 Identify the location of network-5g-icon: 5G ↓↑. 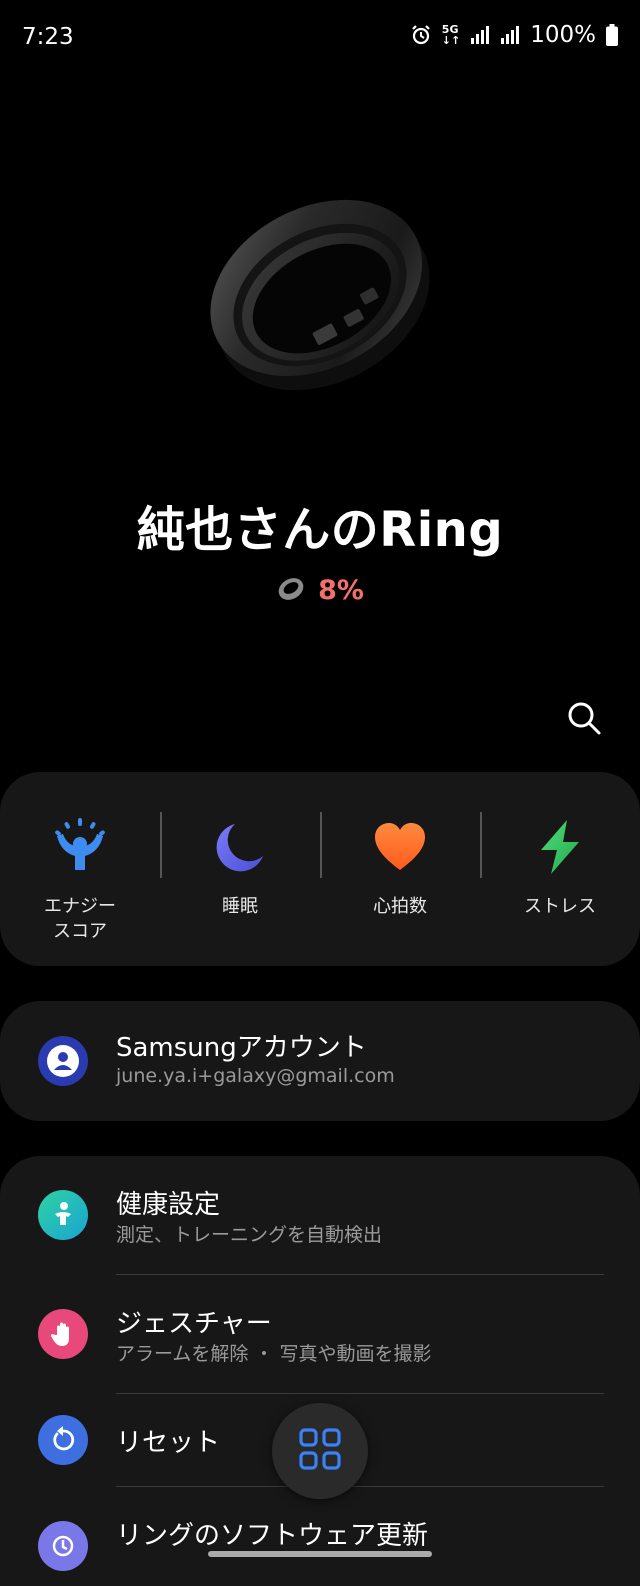
(451, 35).